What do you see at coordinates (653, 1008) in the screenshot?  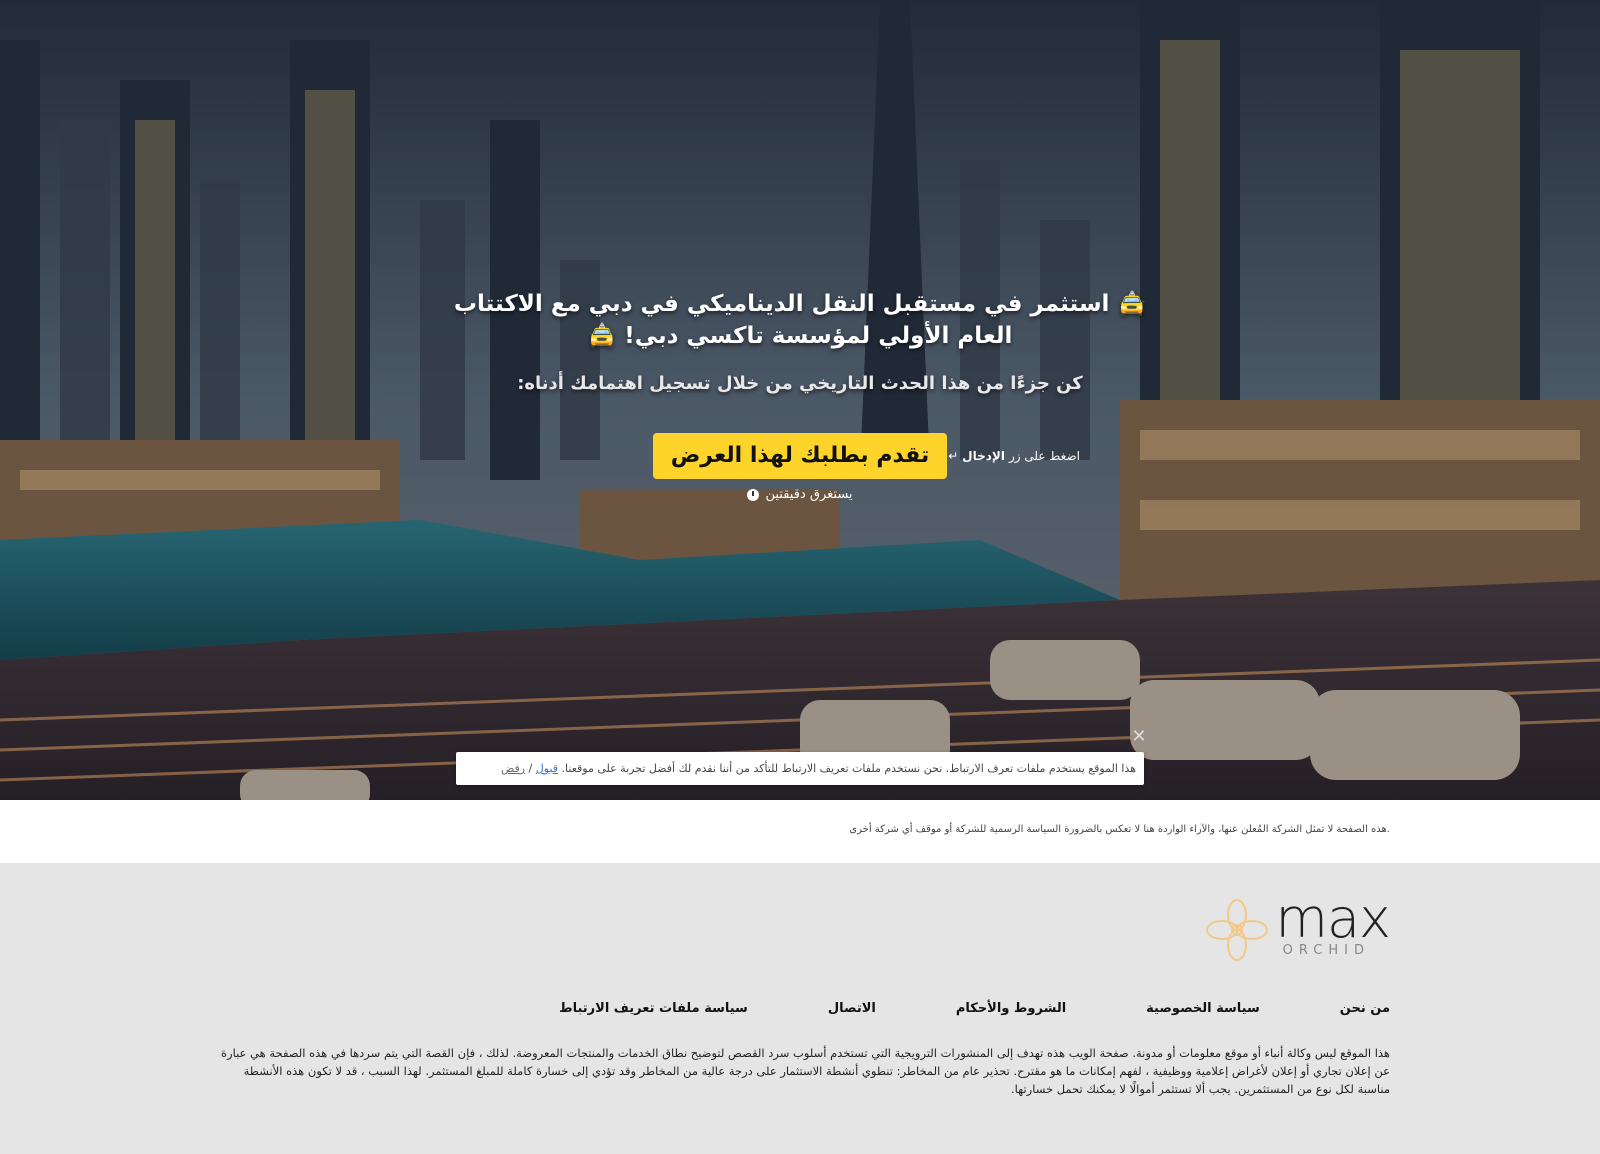 I see `footer-link-cookies: سياسة ملفات تعريف الارتباط` at bounding box center [653, 1008].